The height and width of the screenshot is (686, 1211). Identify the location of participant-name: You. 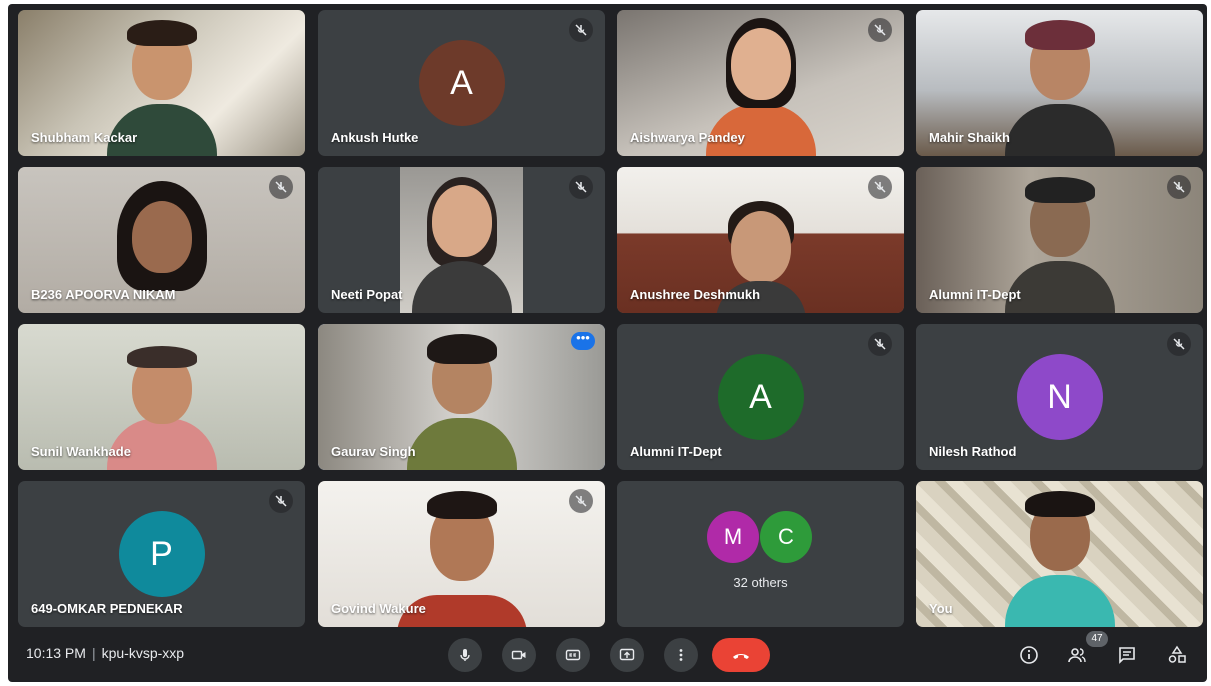
(941, 608).